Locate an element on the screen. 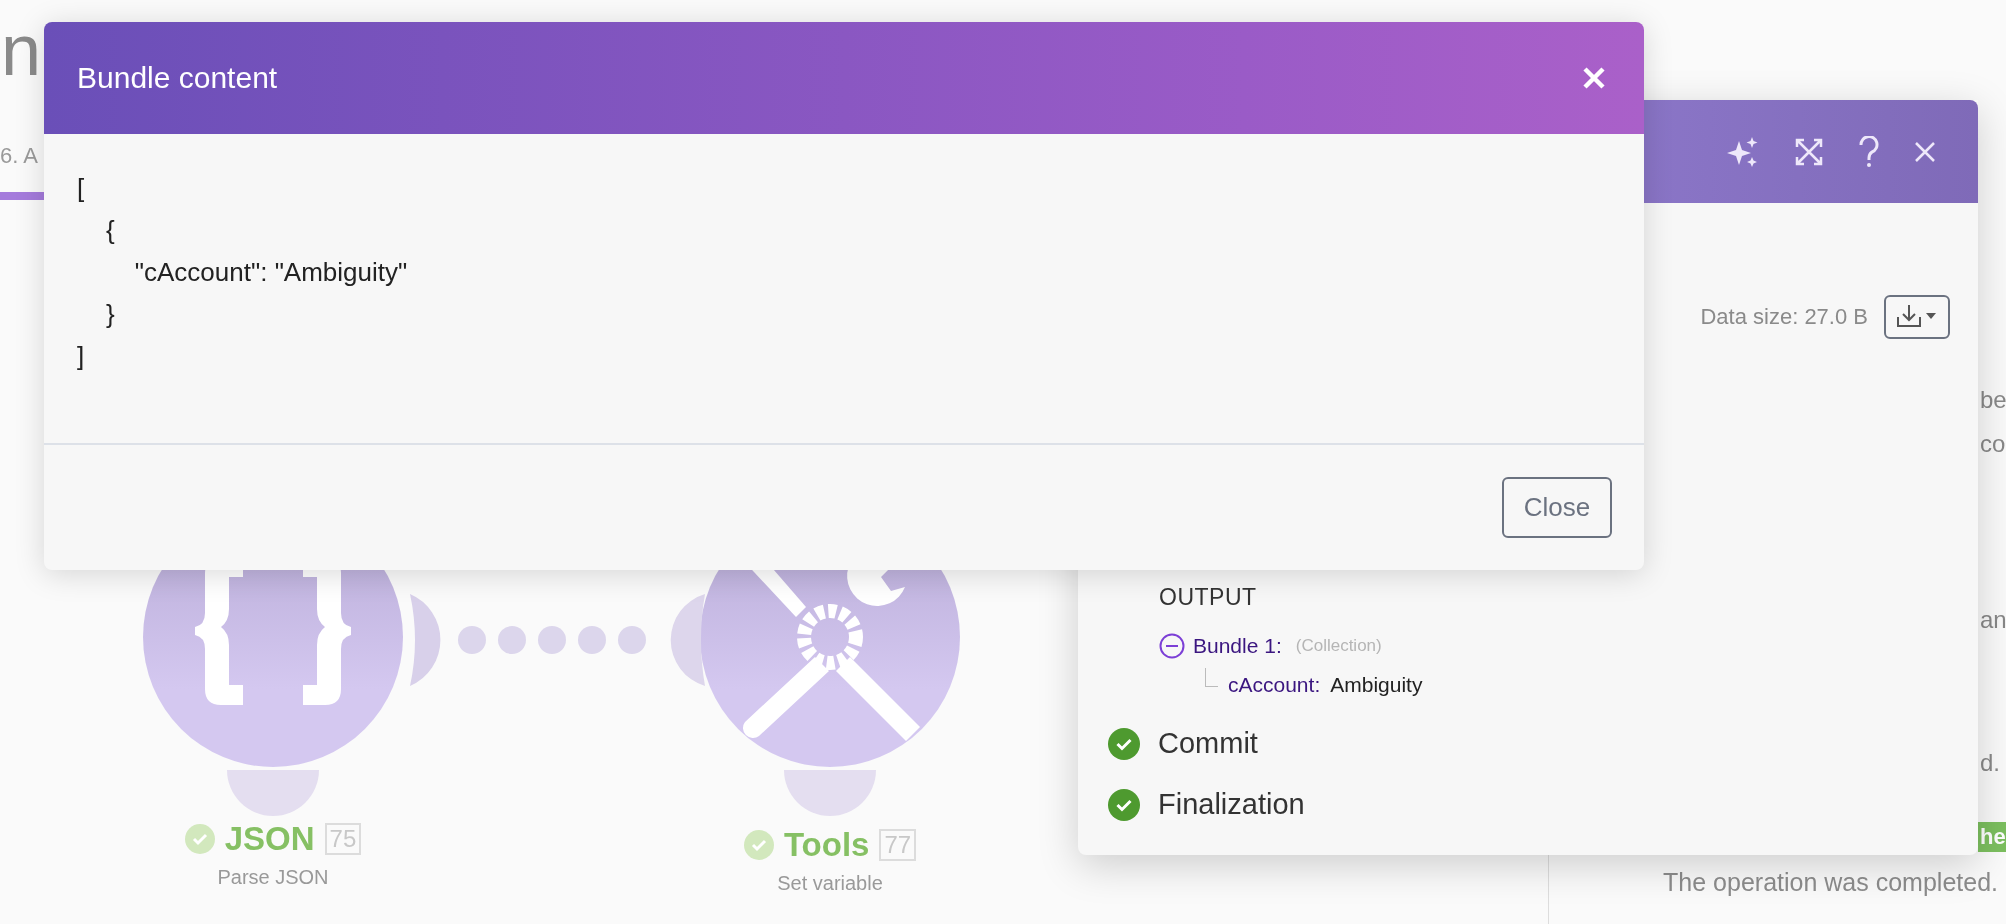 The height and width of the screenshot is (924, 2006). field-value: Ambiguity is located at coordinates (1376, 685).